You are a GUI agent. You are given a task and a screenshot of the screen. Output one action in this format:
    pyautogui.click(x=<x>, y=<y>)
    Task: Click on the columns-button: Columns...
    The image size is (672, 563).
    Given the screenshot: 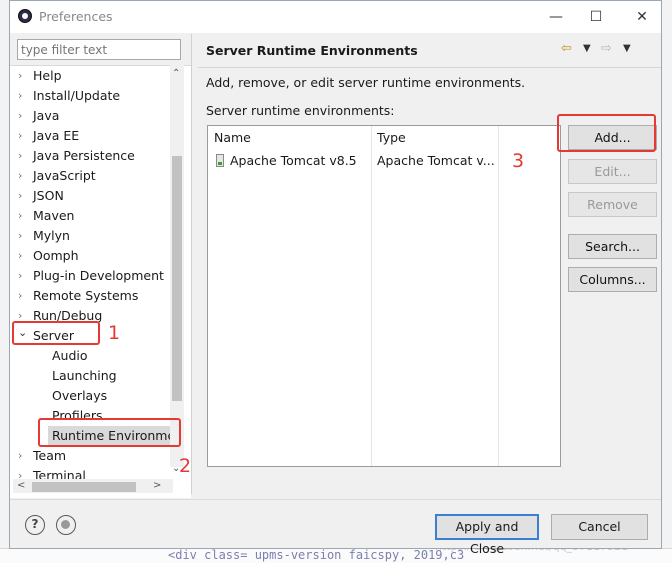 What is the action you would take?
    pyautogui.click(x=612, y=279)
    